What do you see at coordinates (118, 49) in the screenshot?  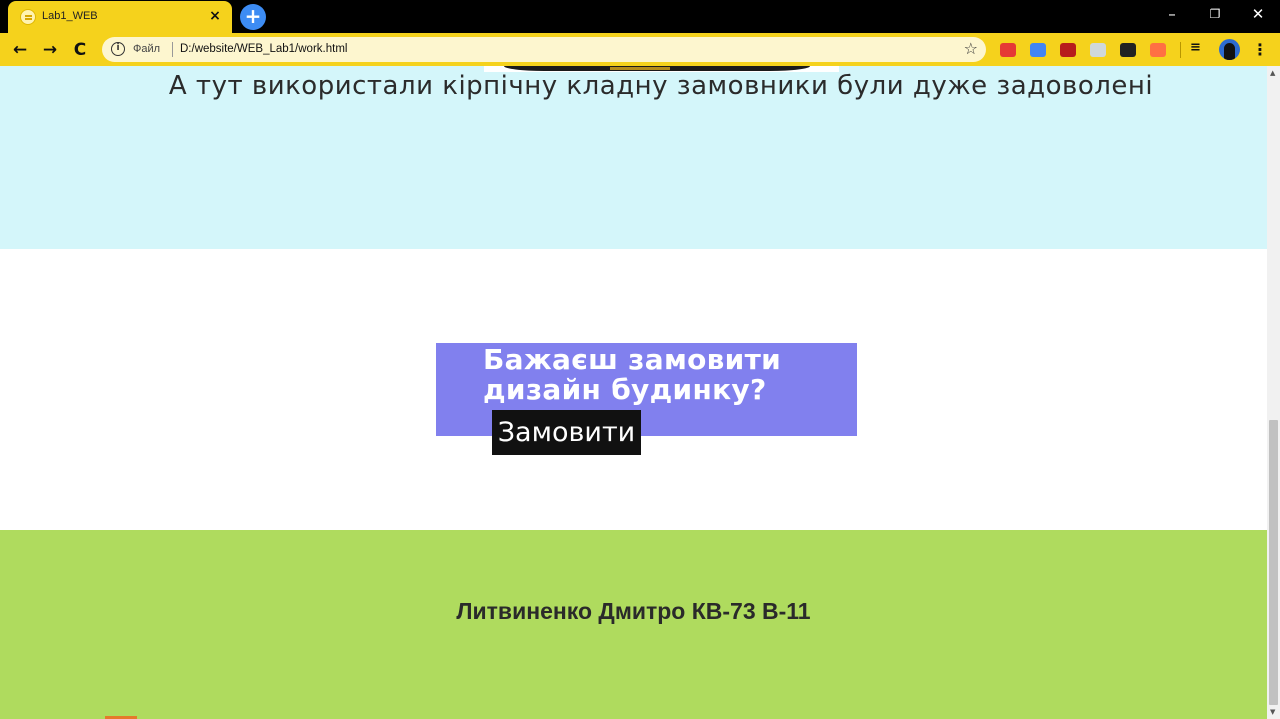 I see `info-icon: i` at bounding box center [118, 49].